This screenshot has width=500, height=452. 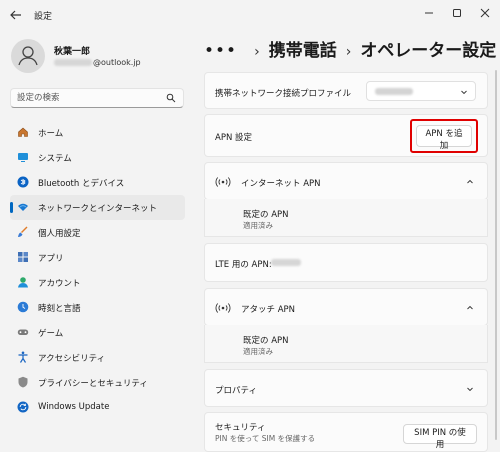 I want to click on sidebar-item-label: アプリ, so click(x=51, y=259).